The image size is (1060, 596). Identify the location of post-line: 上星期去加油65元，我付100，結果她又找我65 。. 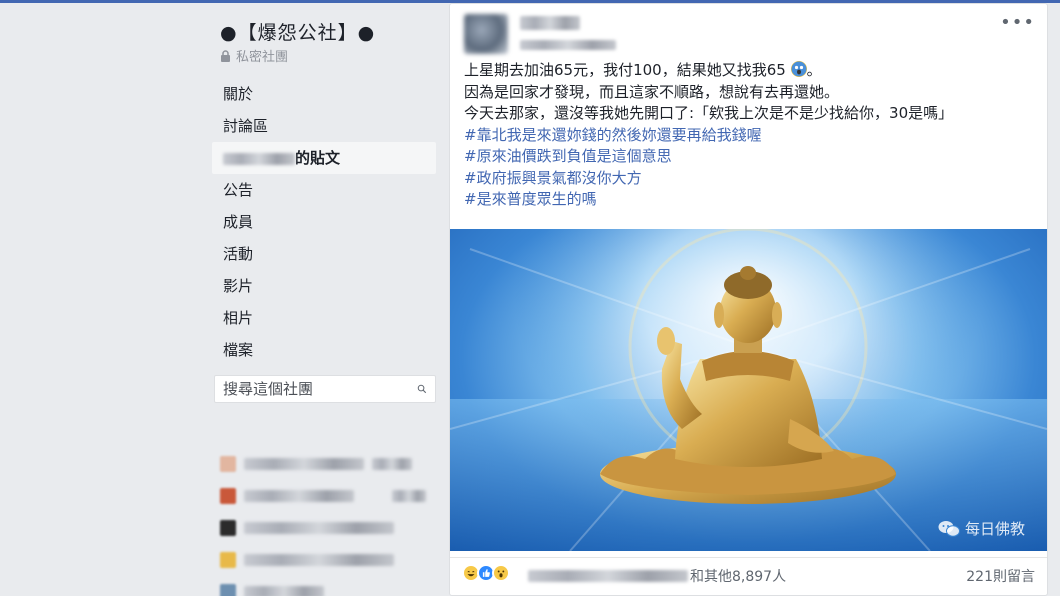
(749, 71).